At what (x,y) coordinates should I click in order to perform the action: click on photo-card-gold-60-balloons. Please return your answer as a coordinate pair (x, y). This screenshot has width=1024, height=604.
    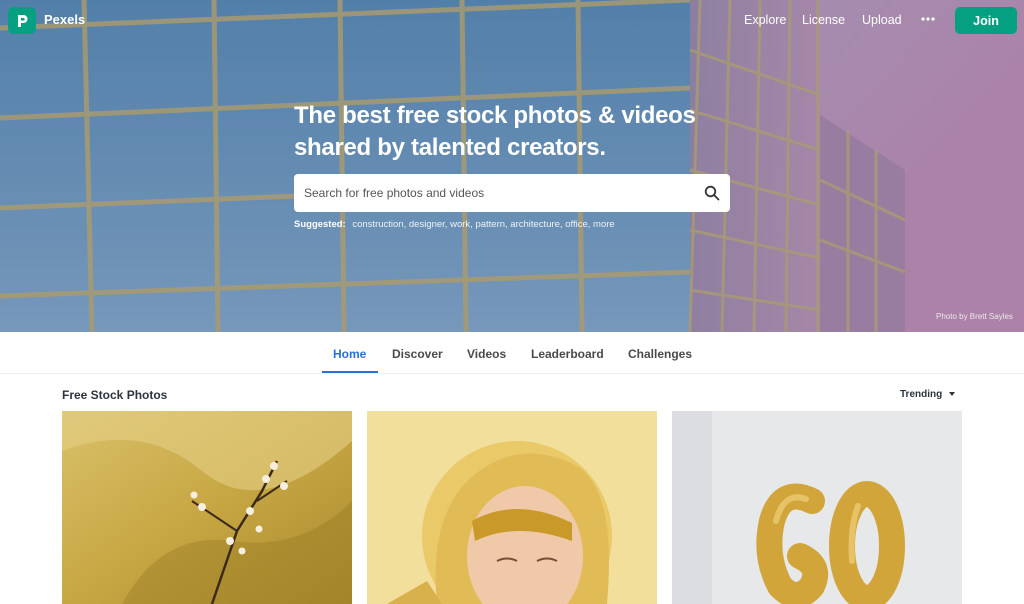
    Looking at the image, I should click on (817, 507).